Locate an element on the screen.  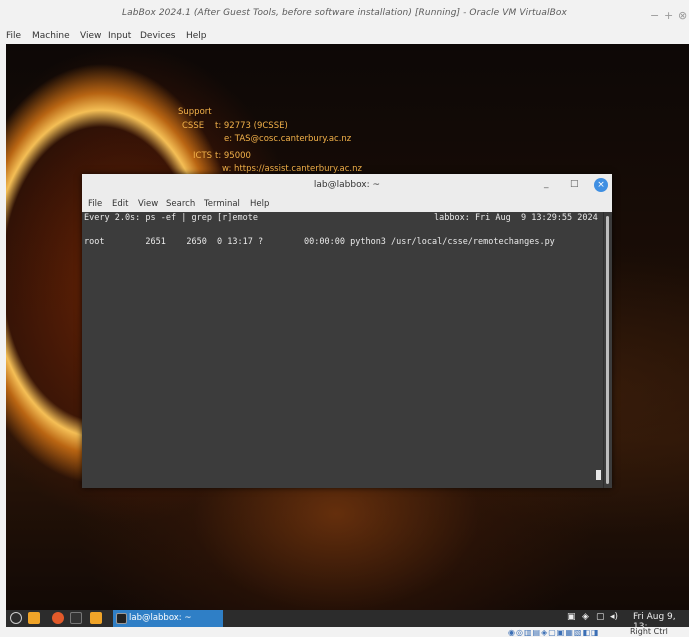
terminal-scrollbar is located at coordinates (607, 350).